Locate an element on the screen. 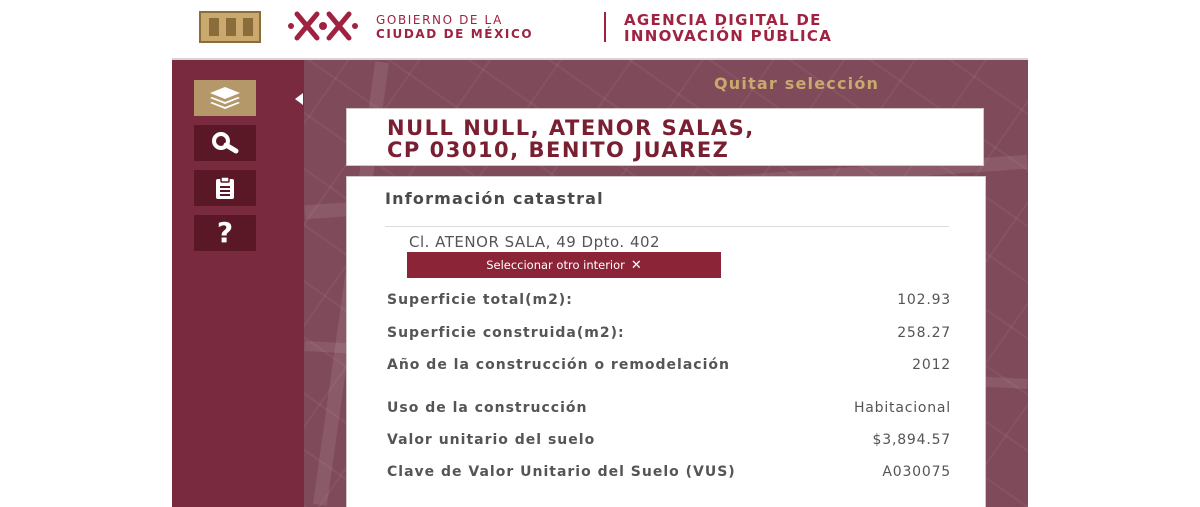 This screenshot has height=507, width=1200. cdmx-logo-icon is located at coordinates (323, 26).